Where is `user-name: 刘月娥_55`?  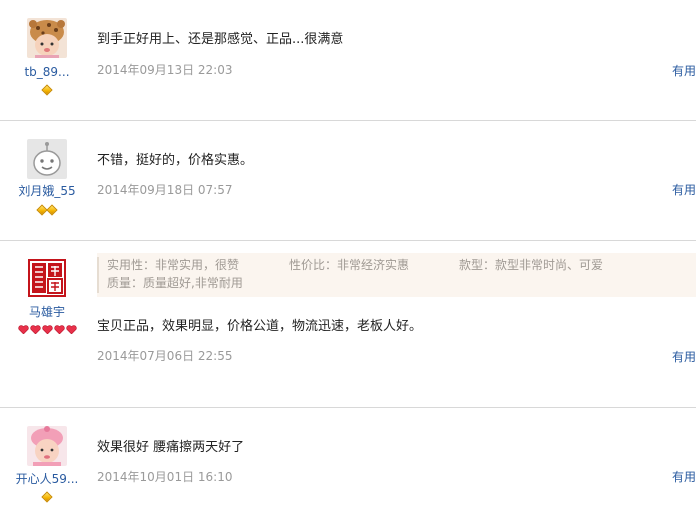 user-name: 刘月娥_55 is located at coordinates (47, 191).